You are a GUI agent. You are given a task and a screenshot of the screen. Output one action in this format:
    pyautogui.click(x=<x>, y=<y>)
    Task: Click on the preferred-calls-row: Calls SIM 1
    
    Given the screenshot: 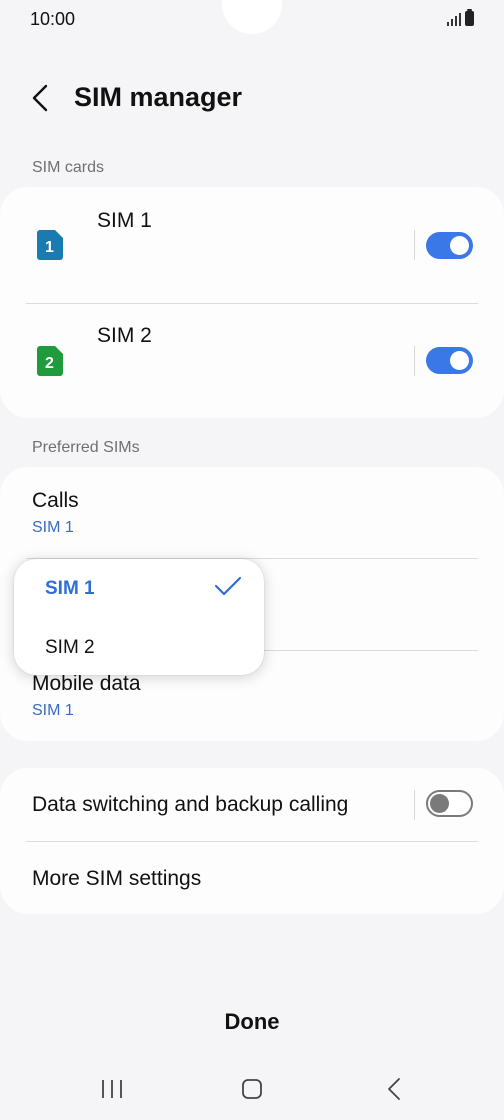 What is the action you would take?
    pyautogui.click(x=252, y=513)
    